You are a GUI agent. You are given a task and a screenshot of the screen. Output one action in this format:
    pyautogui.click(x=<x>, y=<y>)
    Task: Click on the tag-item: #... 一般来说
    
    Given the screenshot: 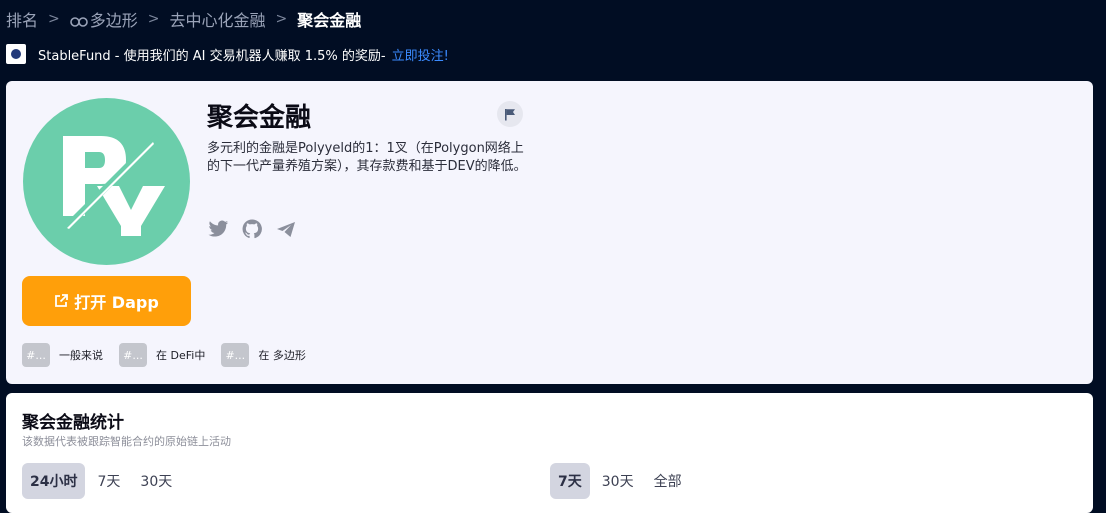 What is the action you would take?
    pyautogui.click(x=62, y=355)
    